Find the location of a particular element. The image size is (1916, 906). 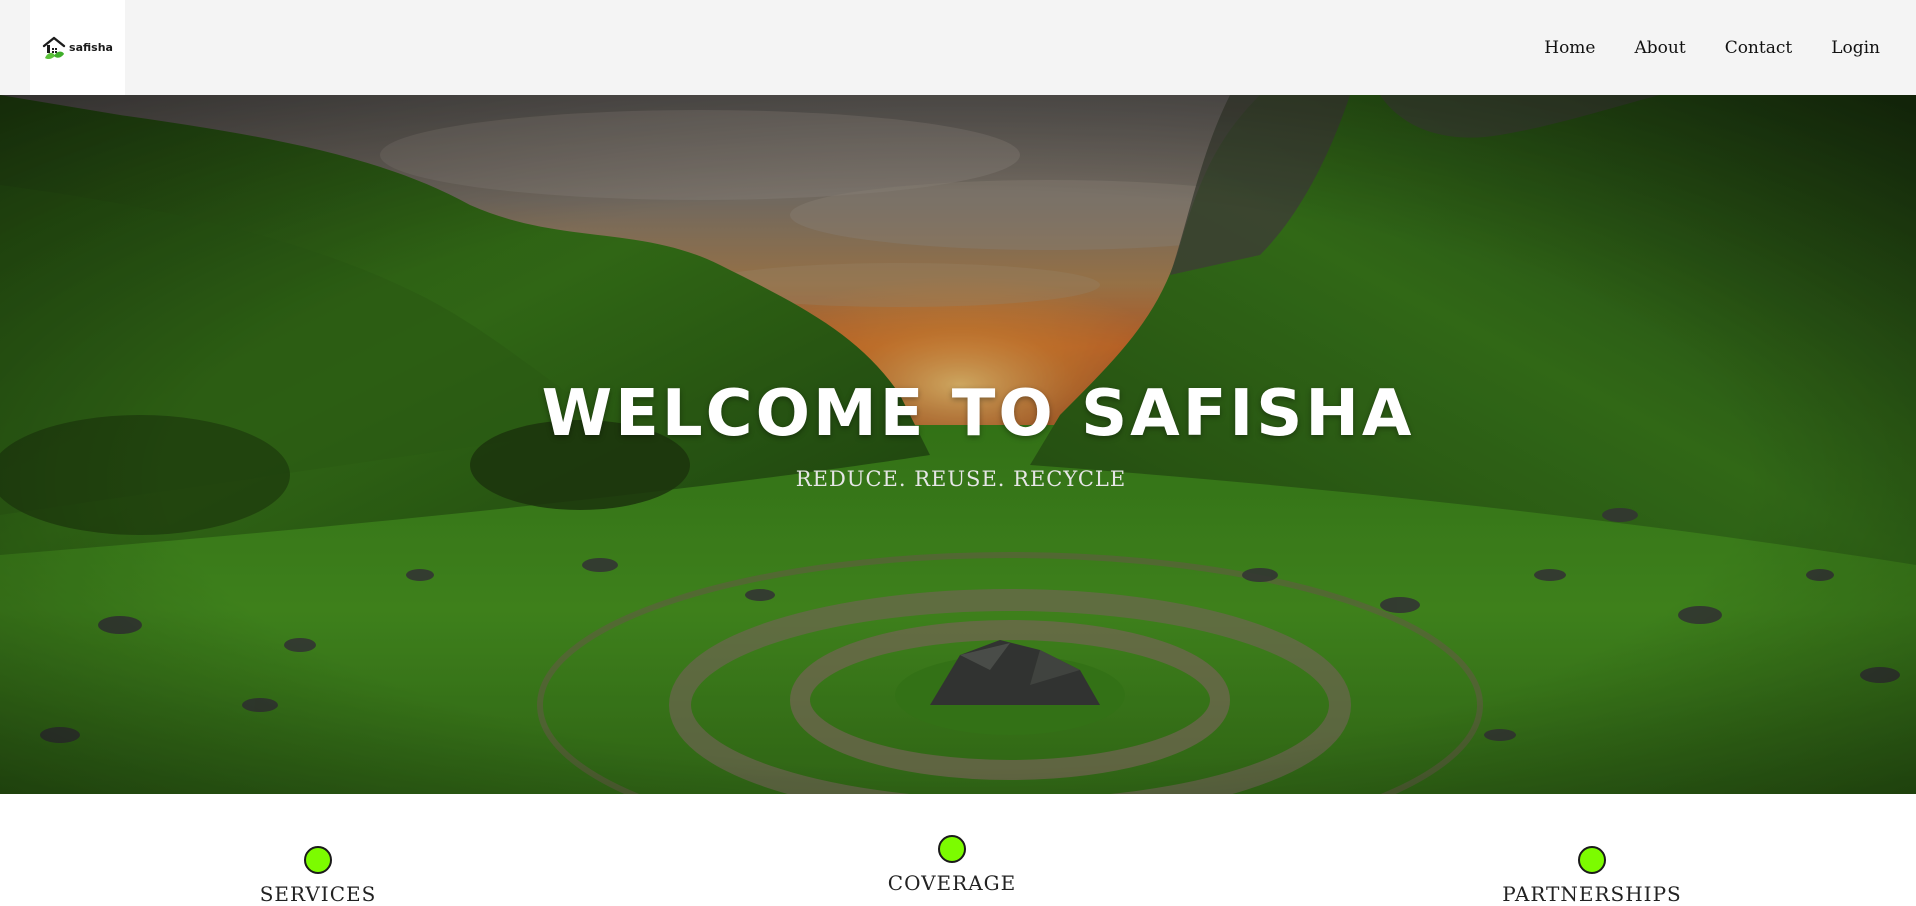

feature-label: COVERAGE is located at coordinates (952, 883).